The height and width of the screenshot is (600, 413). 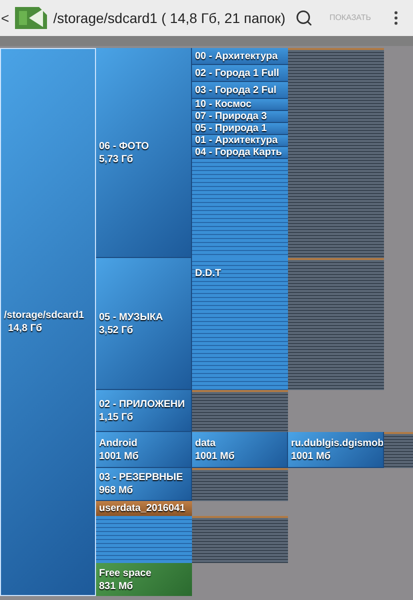 I want to click on free-space-block: Free space 831 Мб, so click(x=144, y=579).